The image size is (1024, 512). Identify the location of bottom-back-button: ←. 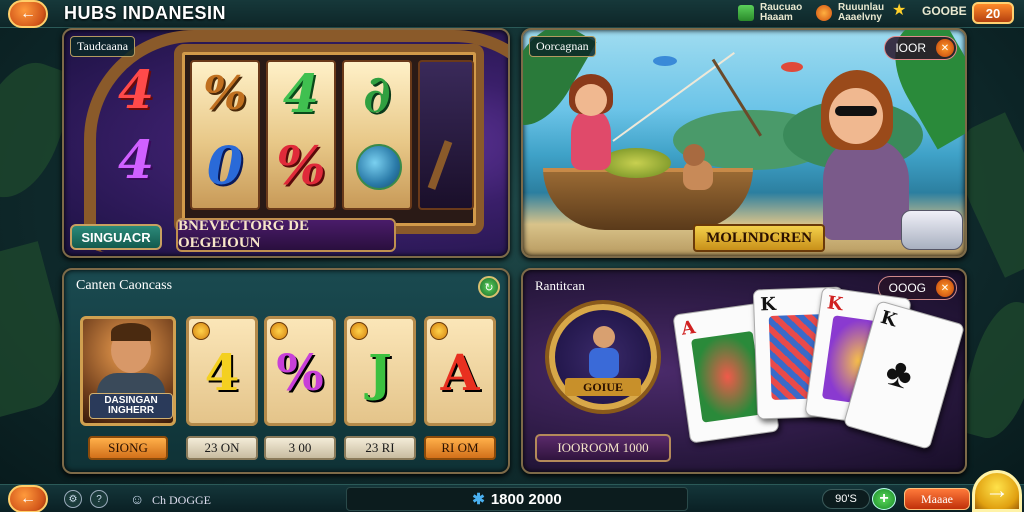
(28, 498).